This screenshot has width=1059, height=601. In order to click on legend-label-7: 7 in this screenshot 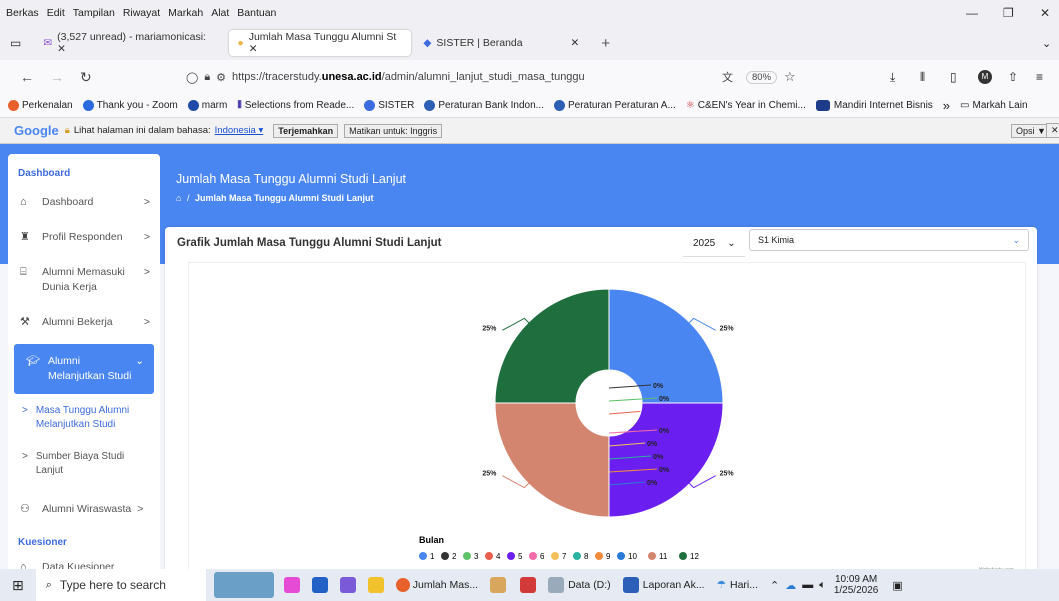, I will do `click(564, 556)`.